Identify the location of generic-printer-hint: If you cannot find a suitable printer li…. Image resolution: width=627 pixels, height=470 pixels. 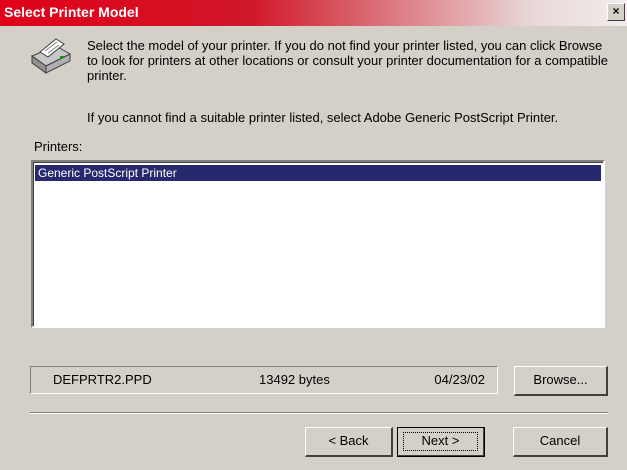
(323, 117).